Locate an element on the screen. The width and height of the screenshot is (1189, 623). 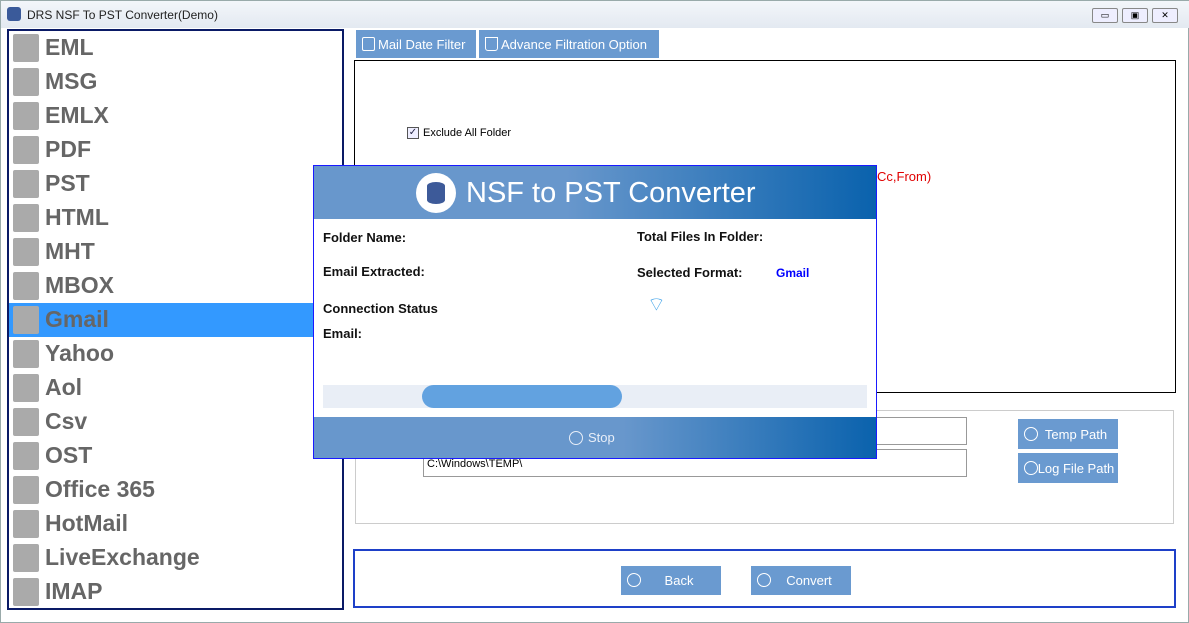
sidebar-item-label: Aol is located at coordinates (64, 387).